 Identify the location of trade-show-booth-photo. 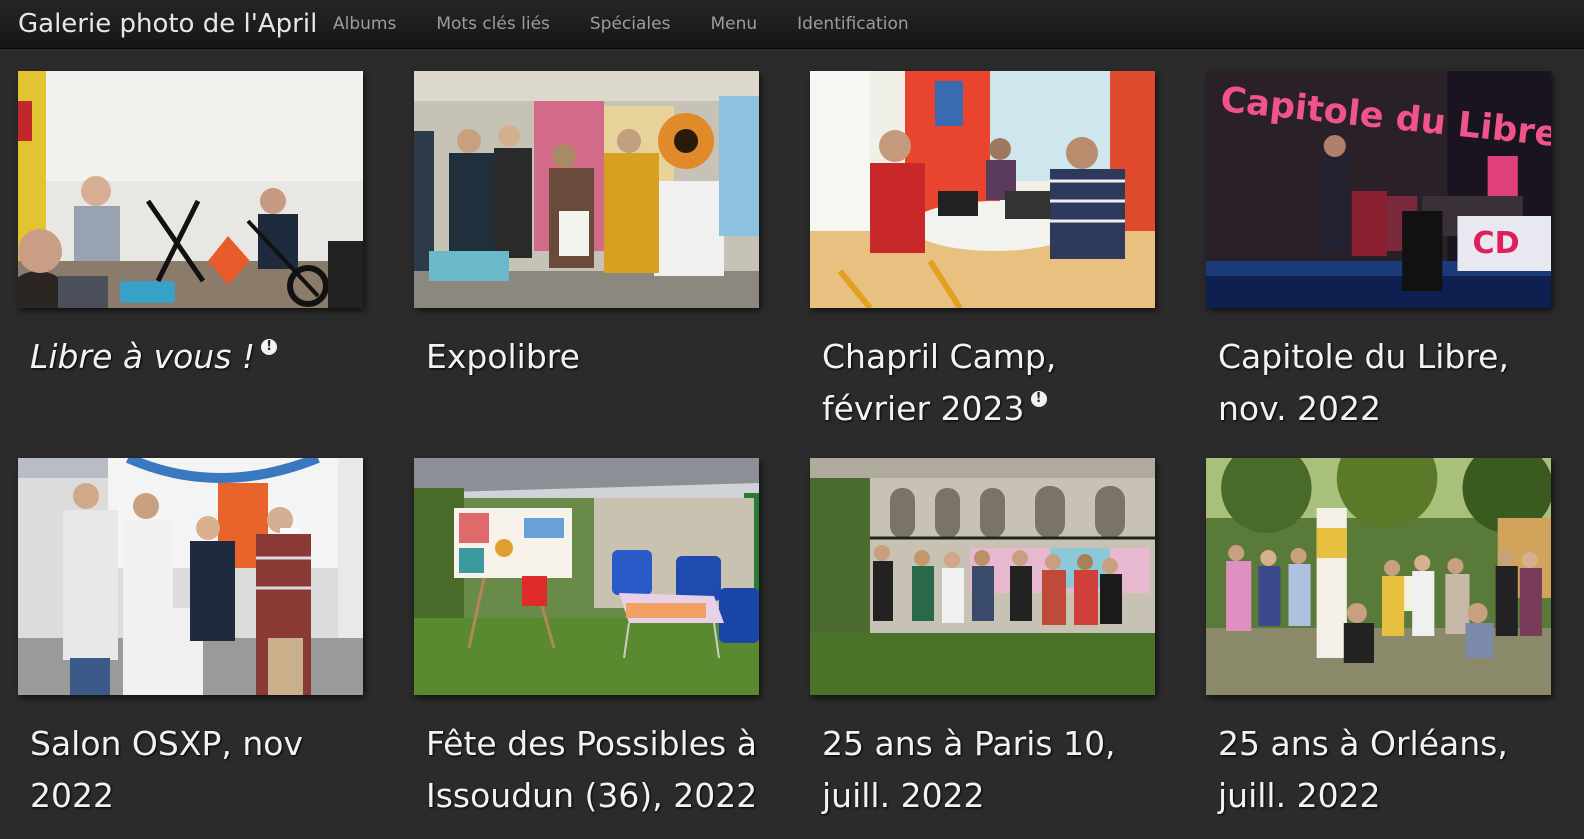
(190, 576).